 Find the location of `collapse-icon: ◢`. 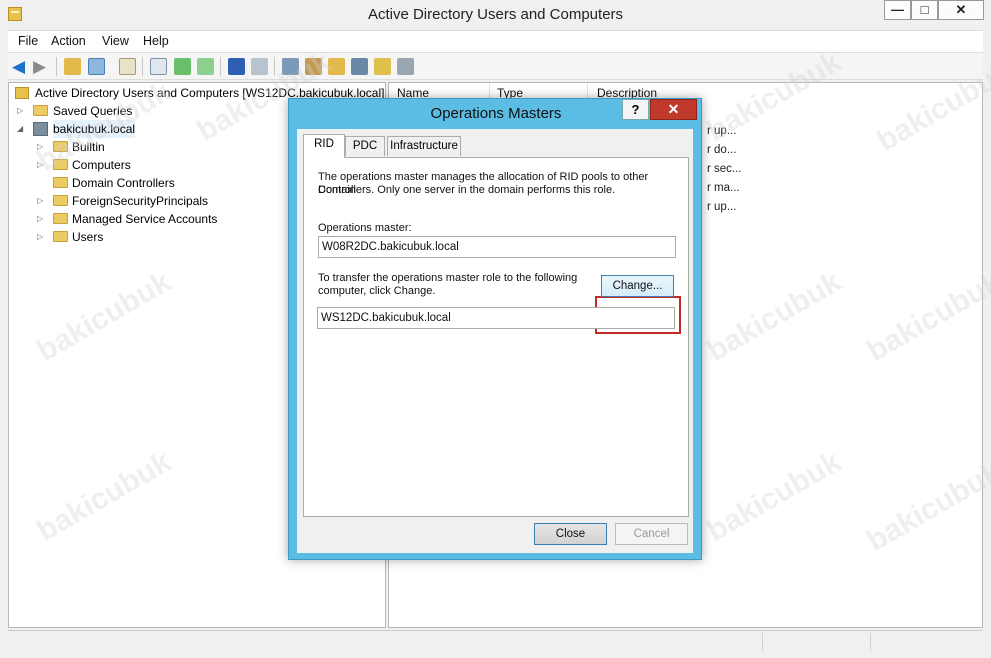

collapse-icon: ◢ is located at coordinates (20, 129).